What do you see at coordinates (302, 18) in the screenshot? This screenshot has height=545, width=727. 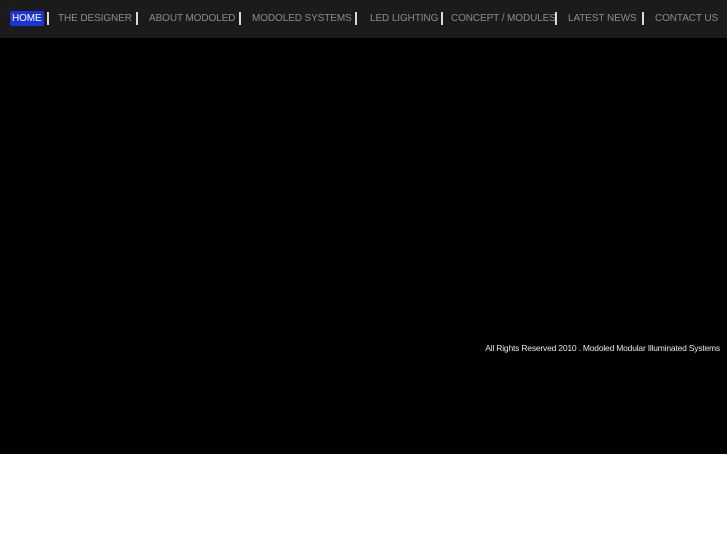 I see `nav-item-modoled-systems: MODOLED SYSTEMS` at bounding box center [302, 18].